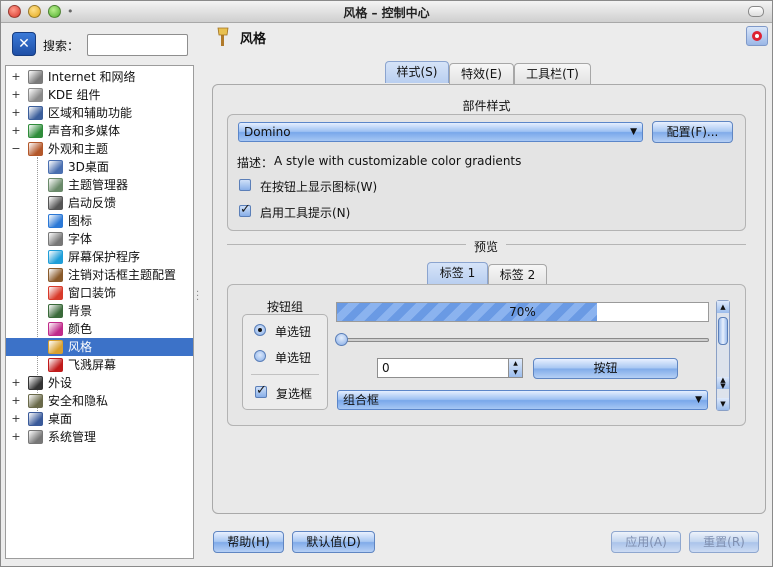 The image size is (773, 567). What do you see at coordinates (99, 383) in the screenshot?
I see `tree-item: + 外设` at bounding box center [99, 383].